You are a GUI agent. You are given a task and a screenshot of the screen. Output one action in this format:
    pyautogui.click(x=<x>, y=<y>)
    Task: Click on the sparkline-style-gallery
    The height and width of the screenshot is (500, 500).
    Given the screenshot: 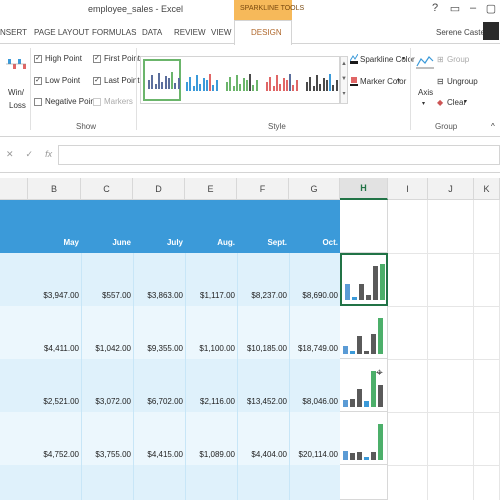 What is the action you would take?
    pyautogui.click(x=240, y=80)
    